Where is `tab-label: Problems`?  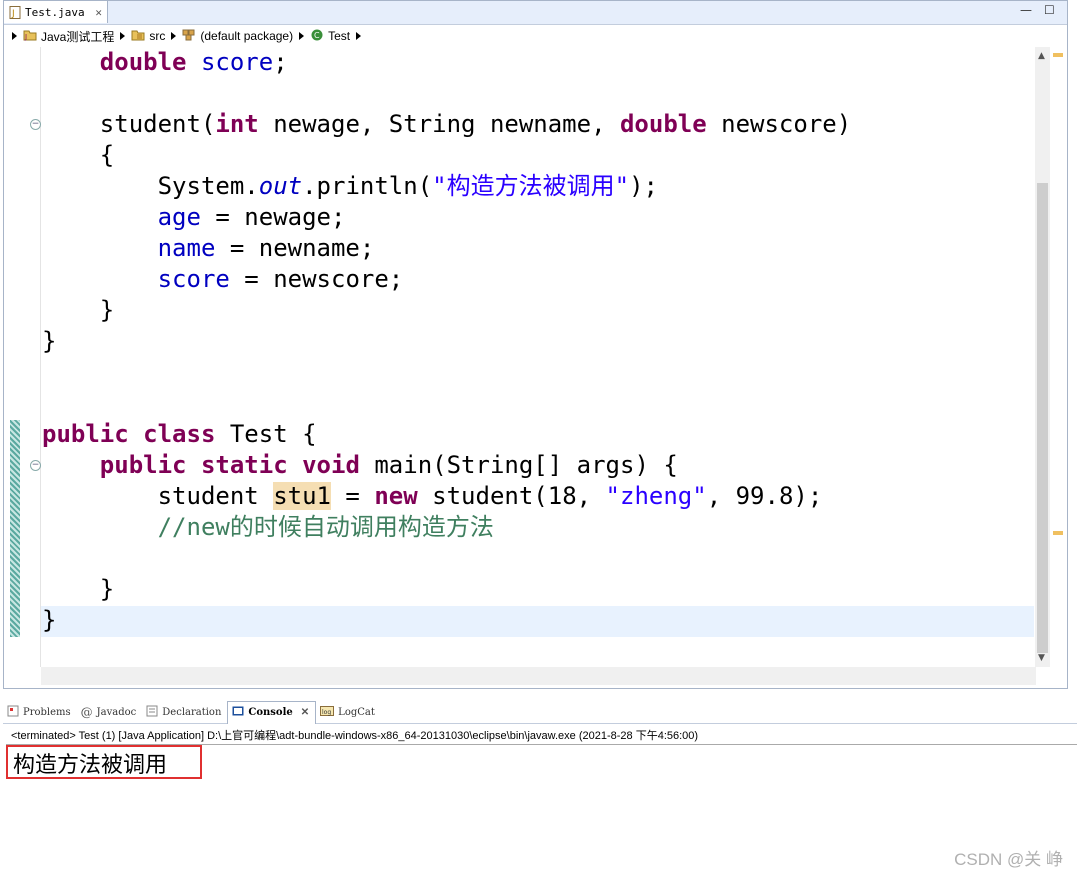
tab-label: Problems is located at coordinates (47, 712).